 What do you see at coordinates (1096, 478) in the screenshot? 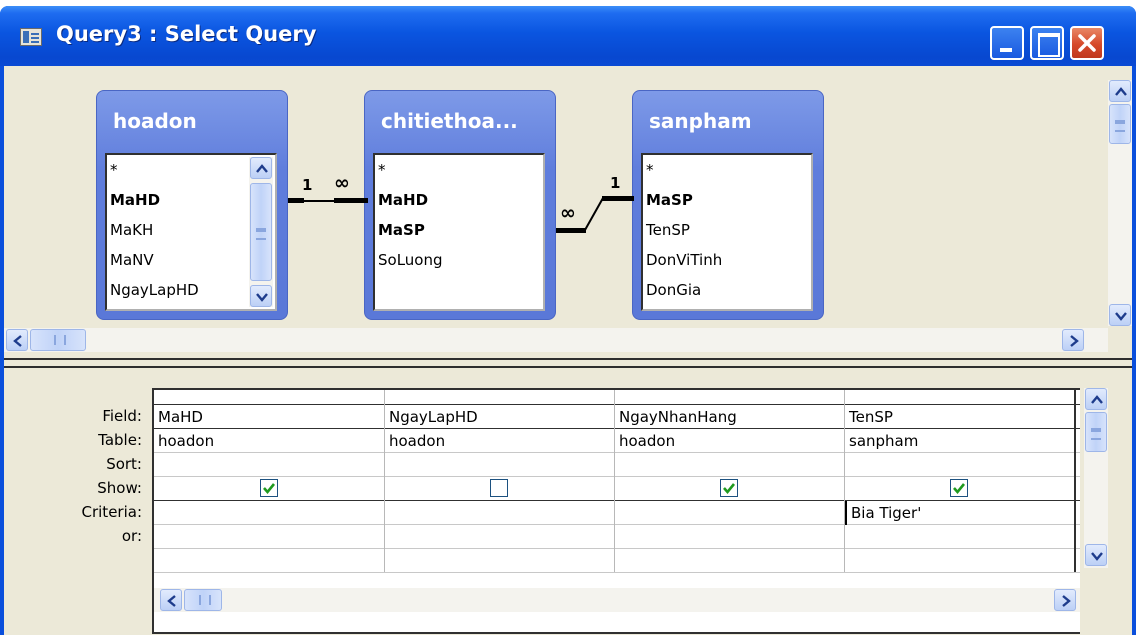
I see `grid-vscrollbar` at bounding box center [1096, 478].